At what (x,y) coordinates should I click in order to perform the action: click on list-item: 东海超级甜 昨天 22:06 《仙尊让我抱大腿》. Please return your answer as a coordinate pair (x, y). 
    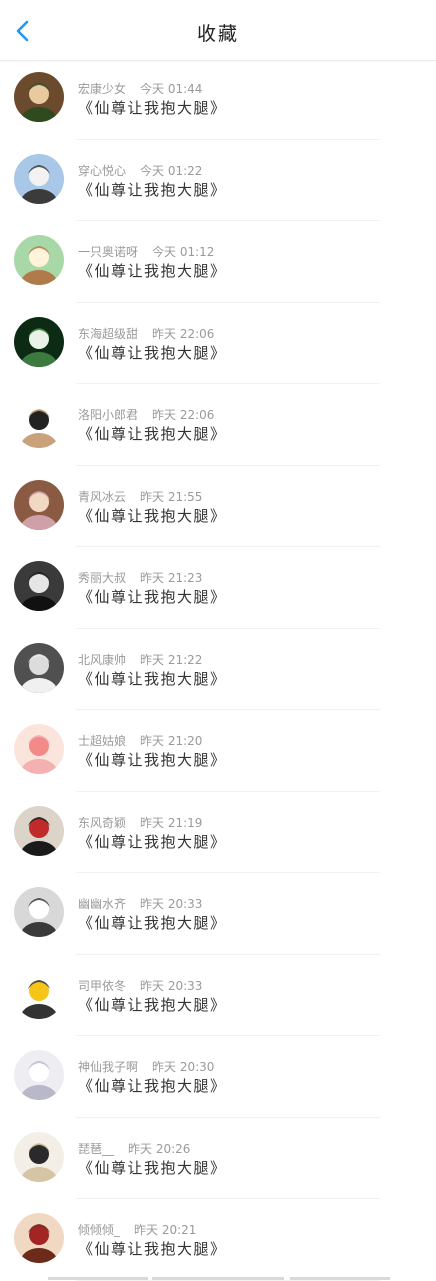
    Looking at the image, I should click on (218, 343).